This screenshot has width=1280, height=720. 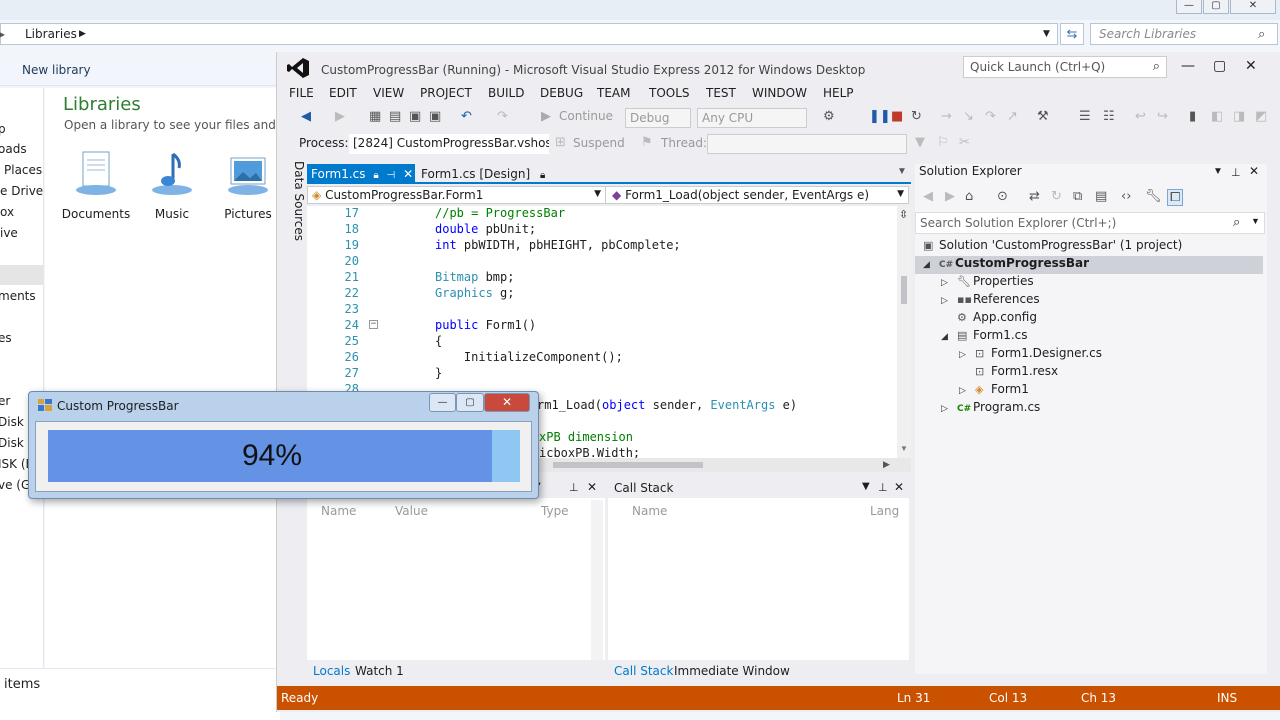 What do you see at coordinates (283, 445) in the screenshot?
I see `custom-progressbar-window: Custom ProgressBar — ▢ ✕ 94%` at bounding box center [283, 445].